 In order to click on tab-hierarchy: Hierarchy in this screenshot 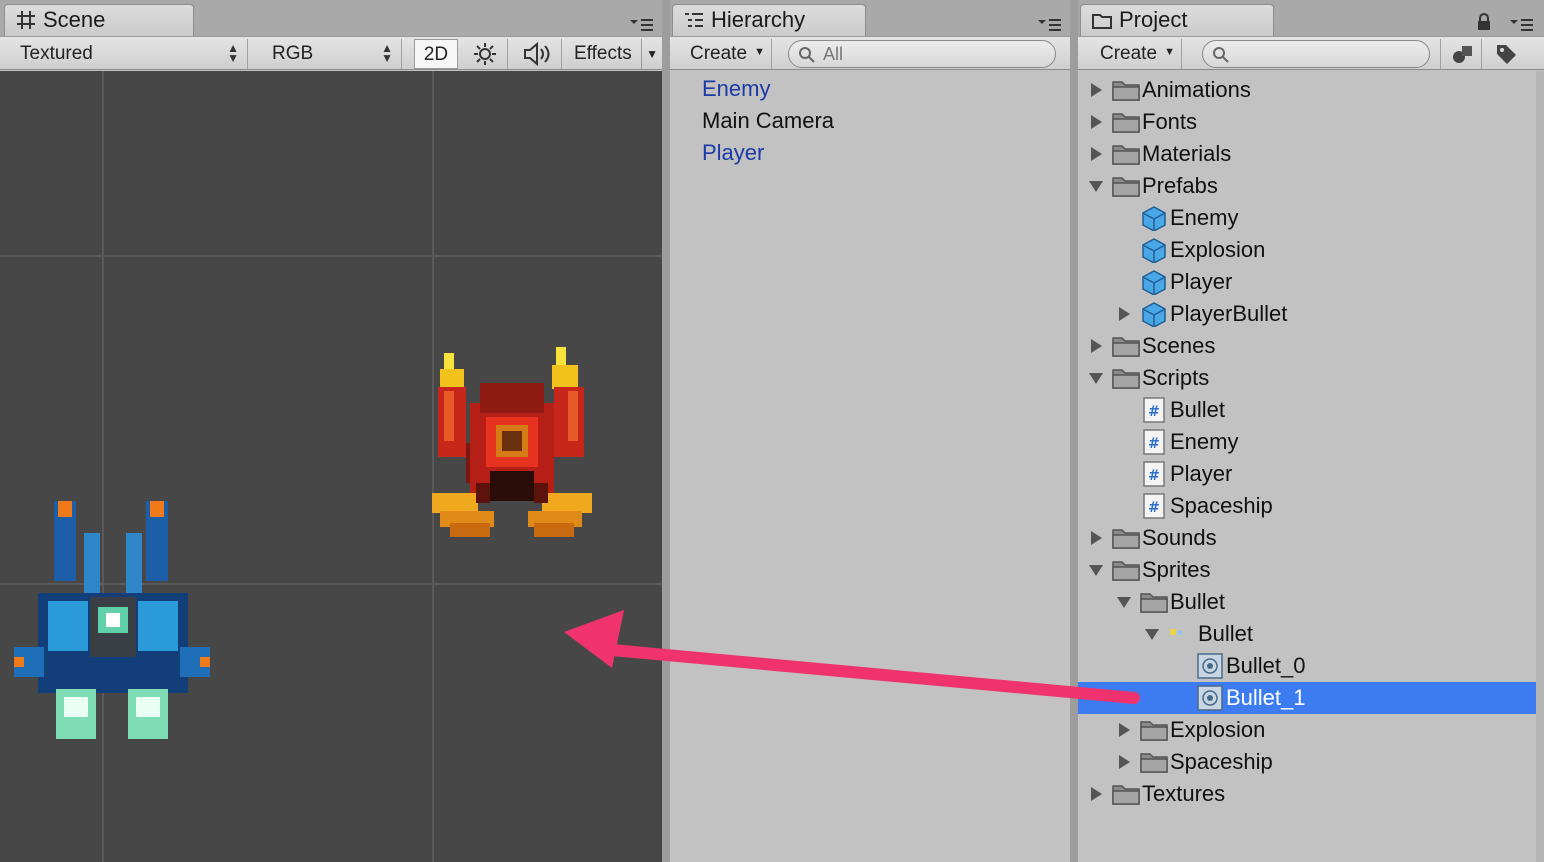, I will do `click(769, 20)`.